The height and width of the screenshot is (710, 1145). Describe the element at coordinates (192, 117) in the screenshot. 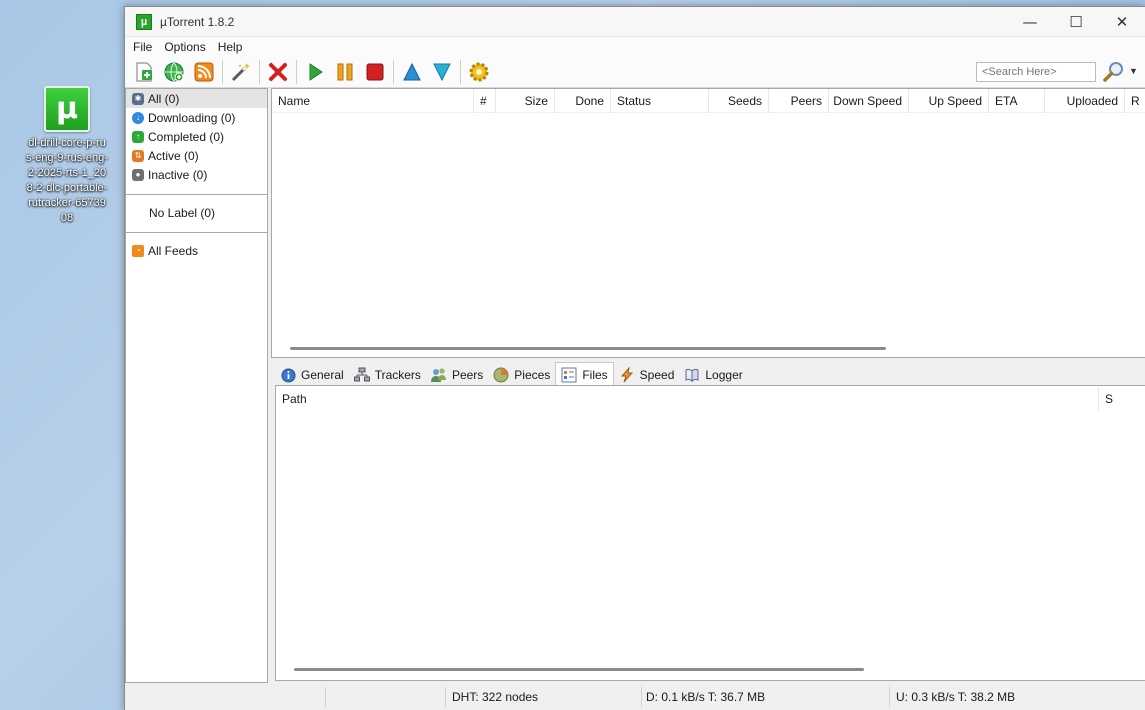

I see `sidebar-item-label: Downloading (0)` at that location.